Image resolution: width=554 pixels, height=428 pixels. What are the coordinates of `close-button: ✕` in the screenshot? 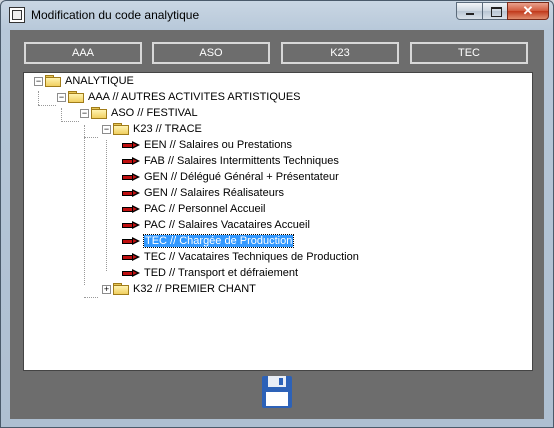 It's located at (528, 11).